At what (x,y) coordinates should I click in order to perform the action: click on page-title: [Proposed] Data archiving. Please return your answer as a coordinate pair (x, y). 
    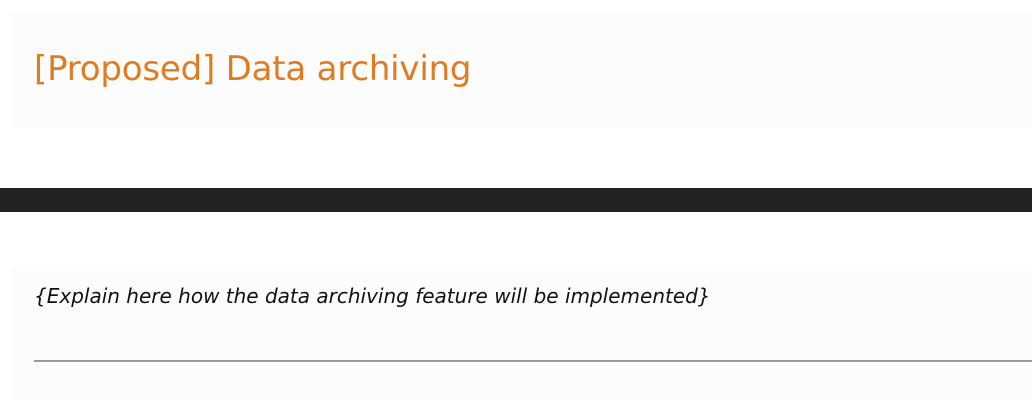
    Looking at the image, I should click on (253, 69).